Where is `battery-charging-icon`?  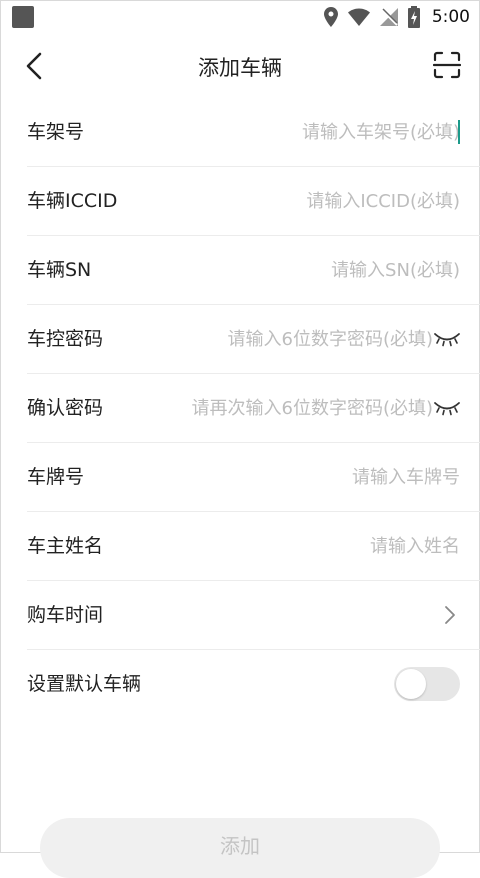
battery-charging-icon is located at coordinates (413, 17).